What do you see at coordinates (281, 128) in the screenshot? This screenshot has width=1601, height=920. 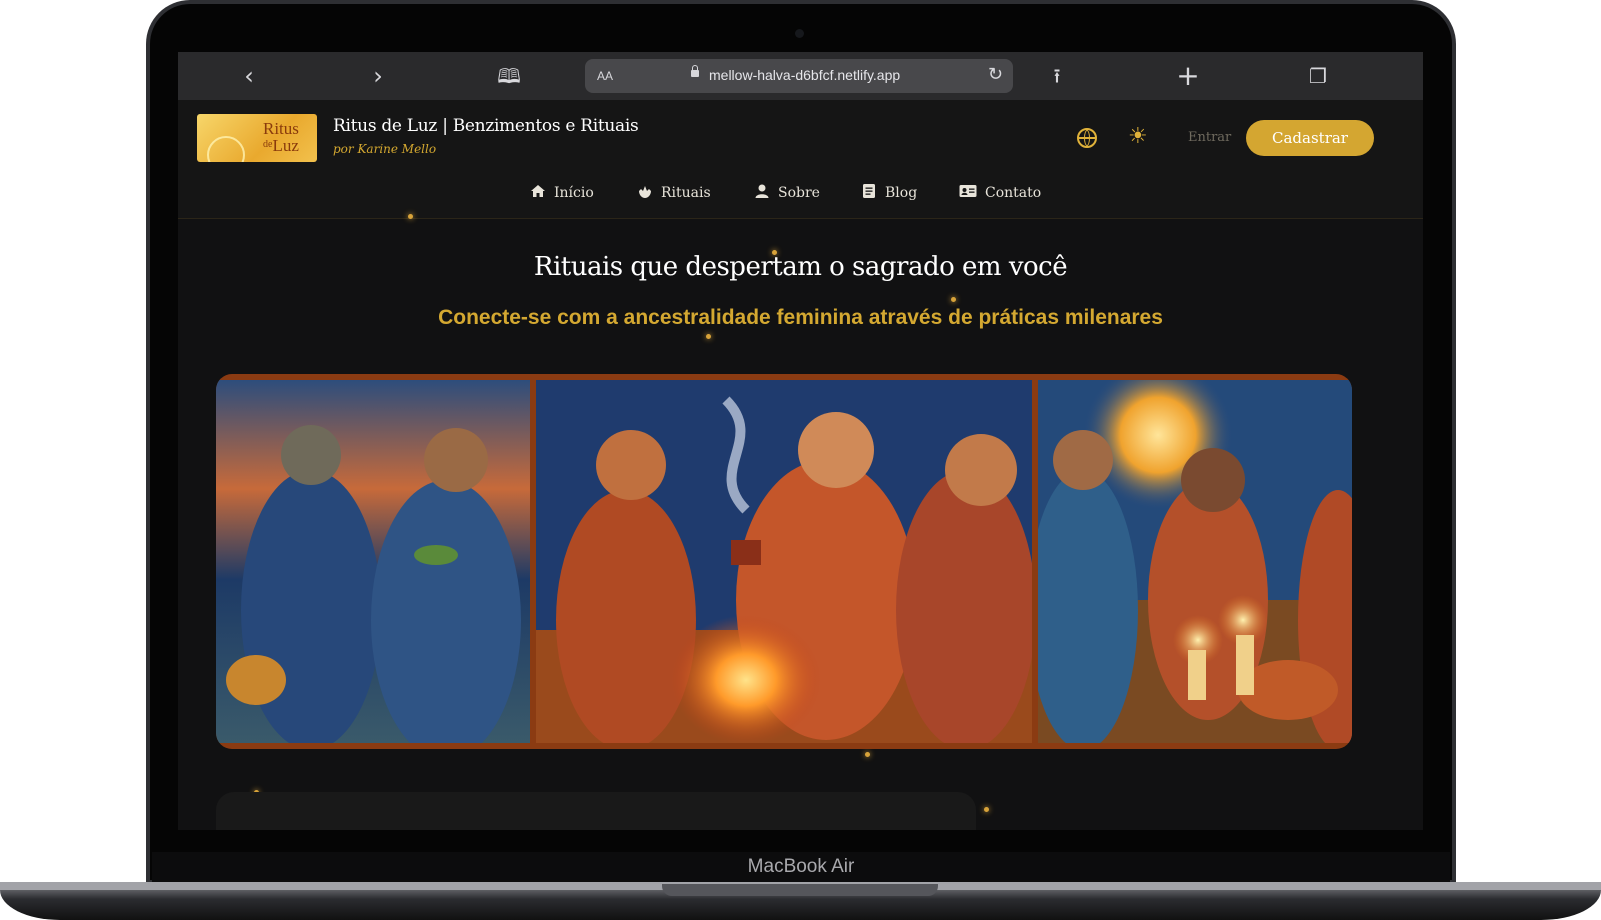 I see `logo-text: Ritus` at bounding box center [281, 128].